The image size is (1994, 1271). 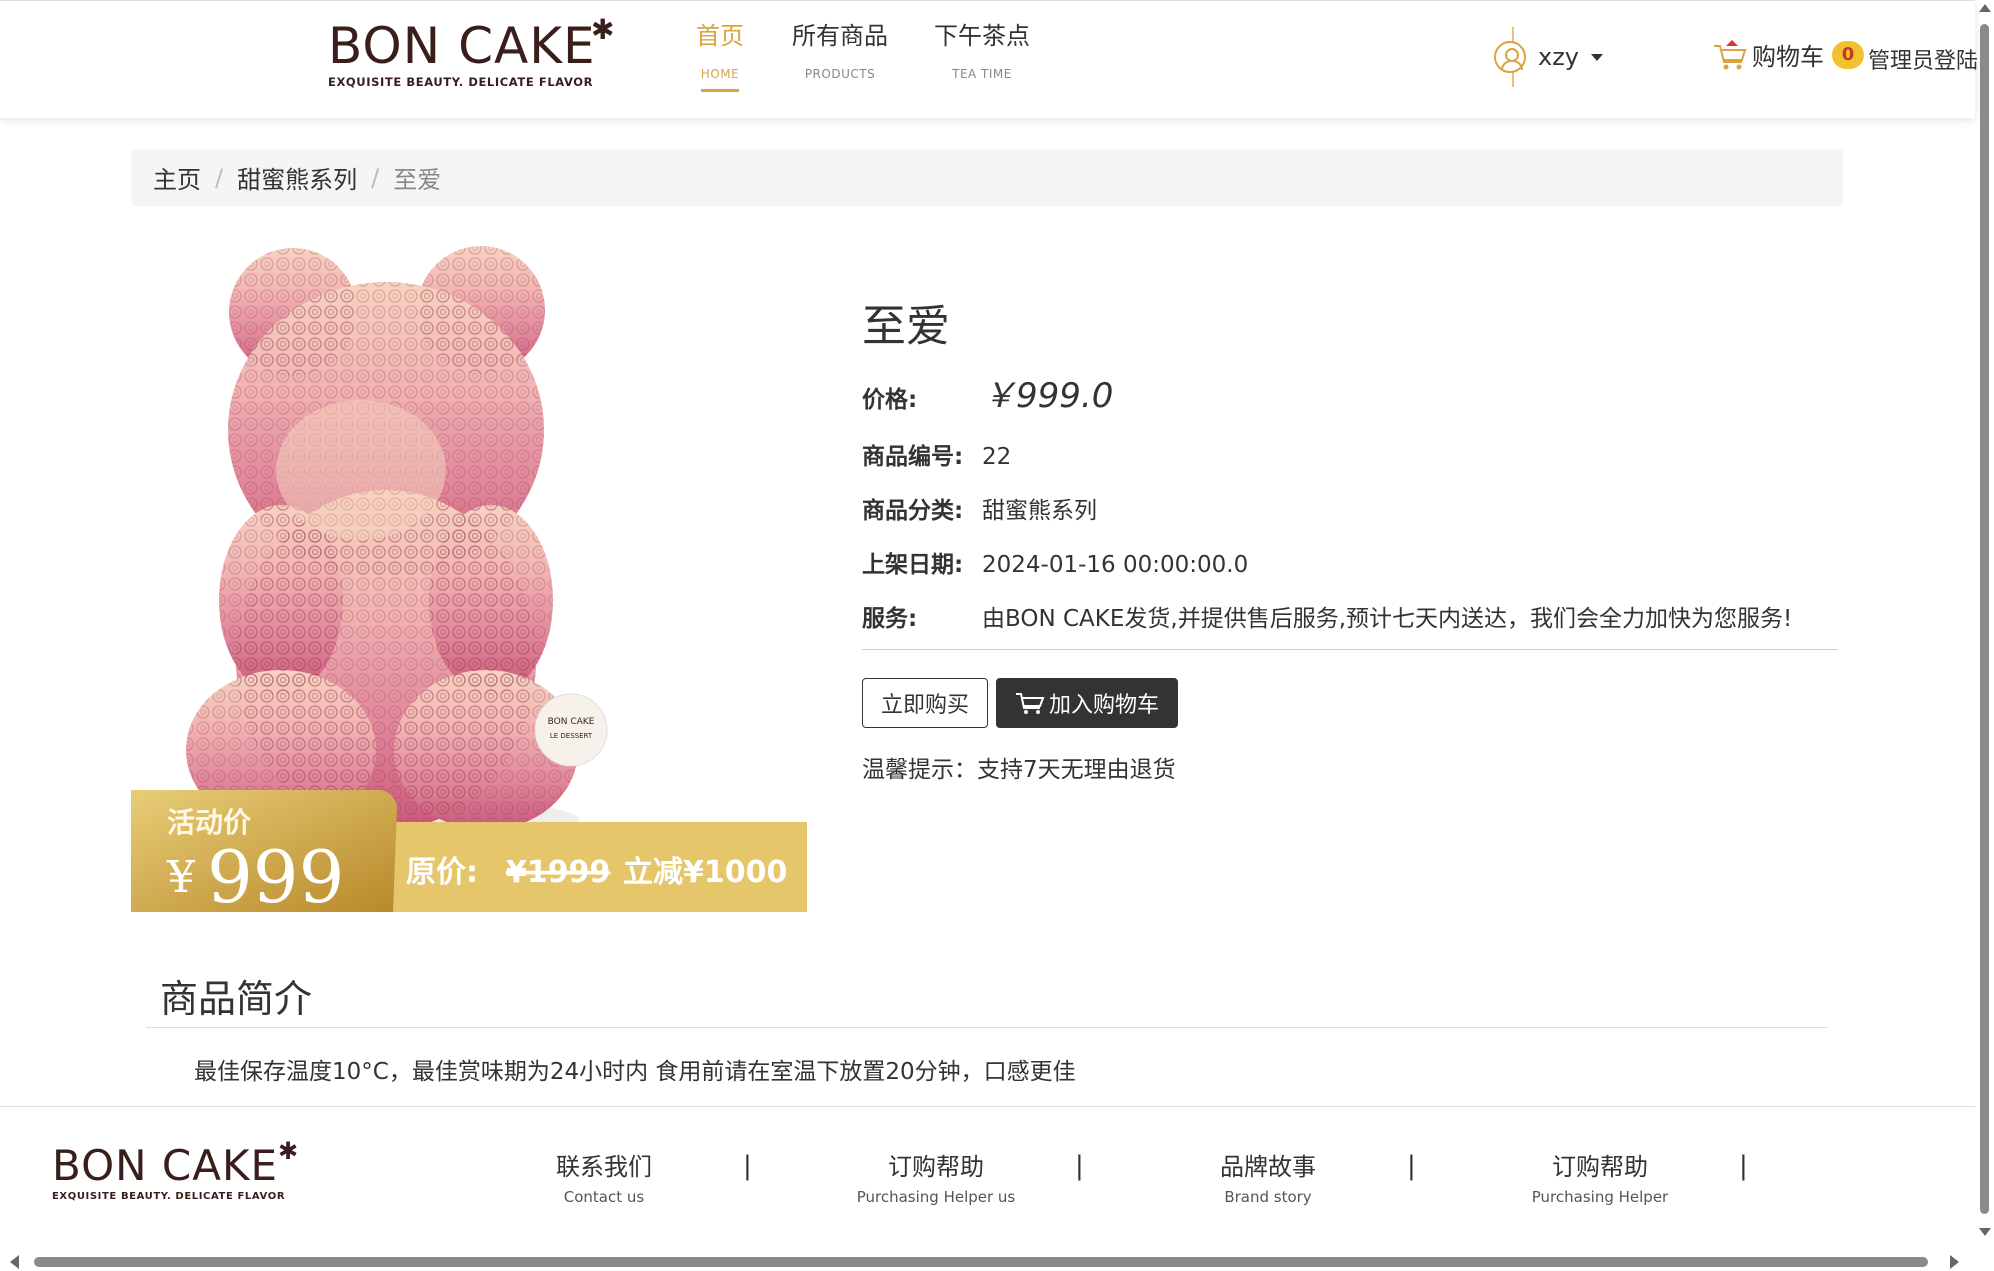 What do you see at coordinates (997, 457) in the screenshot?
I see `product-id-value: 22` at bounding box center [997, 457].